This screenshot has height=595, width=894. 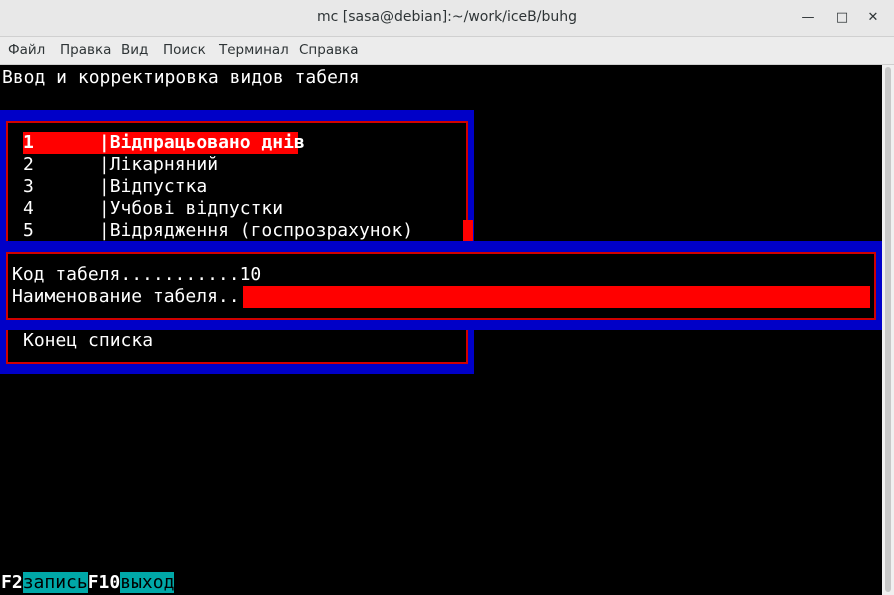 I want to click on minimize-icon: —, so click(x=808, y=18).